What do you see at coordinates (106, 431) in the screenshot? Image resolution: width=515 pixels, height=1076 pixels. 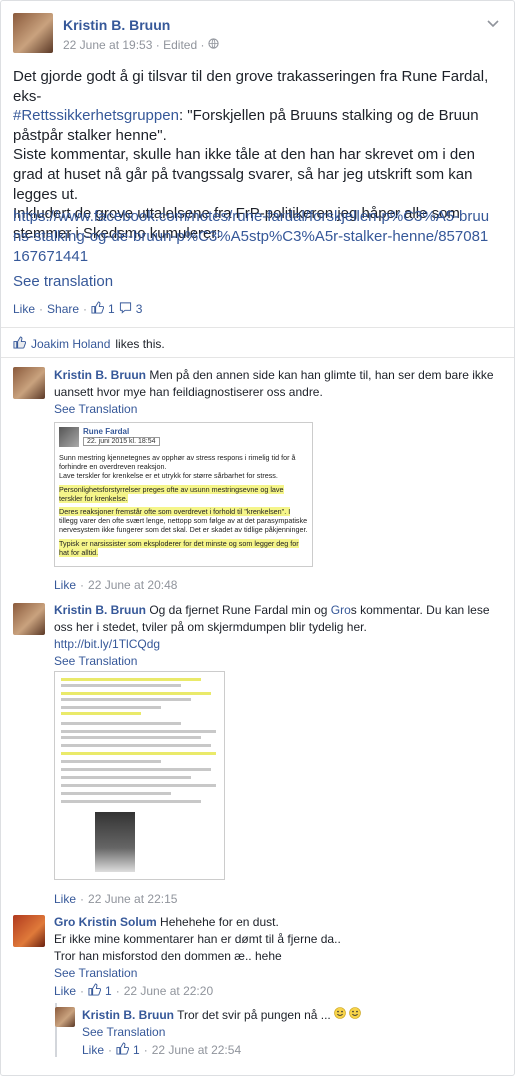 I see `screenshot-name: Rune Fardal` at bounding box center [106, 431].